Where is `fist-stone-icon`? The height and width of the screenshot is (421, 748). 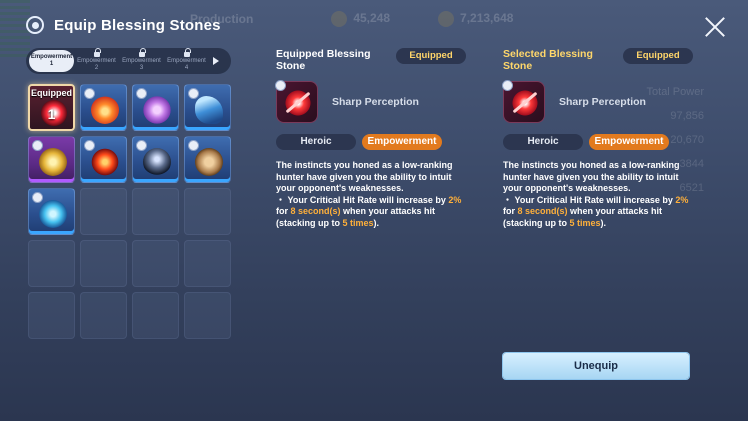 fist-stone-icon is located at coordinates (209, 162).